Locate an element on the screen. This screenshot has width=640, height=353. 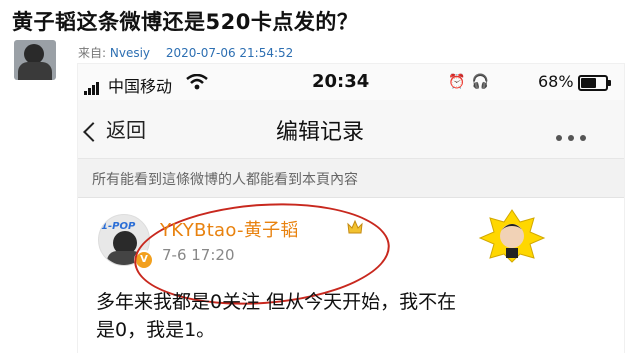
alarm-icon: ⏰ is located at coordinates (457, 82).